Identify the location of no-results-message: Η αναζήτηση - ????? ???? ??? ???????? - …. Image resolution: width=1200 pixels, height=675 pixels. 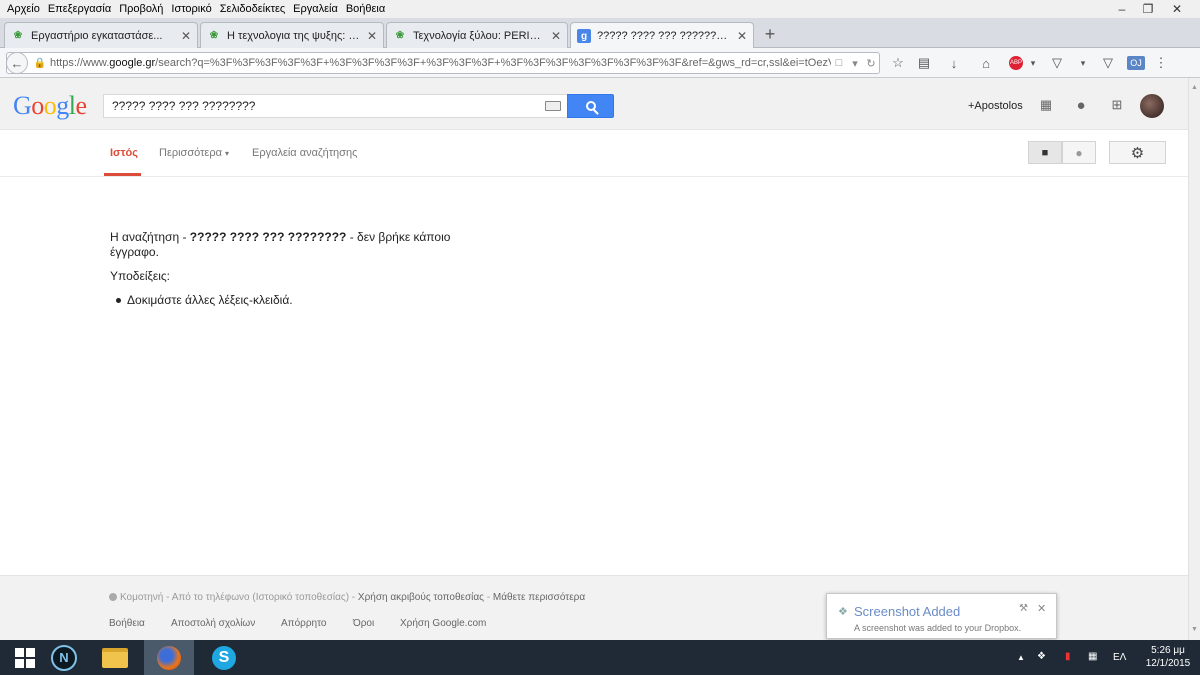
(295, 269).